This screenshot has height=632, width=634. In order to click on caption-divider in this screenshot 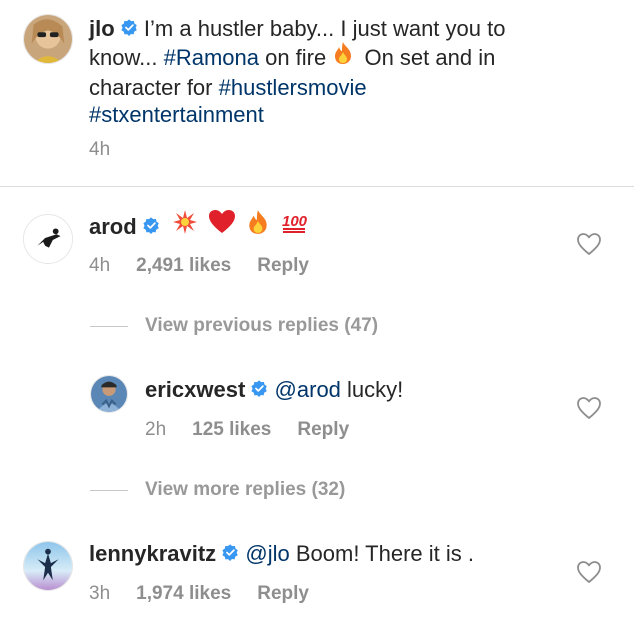, I will do `click(317, 186)`.